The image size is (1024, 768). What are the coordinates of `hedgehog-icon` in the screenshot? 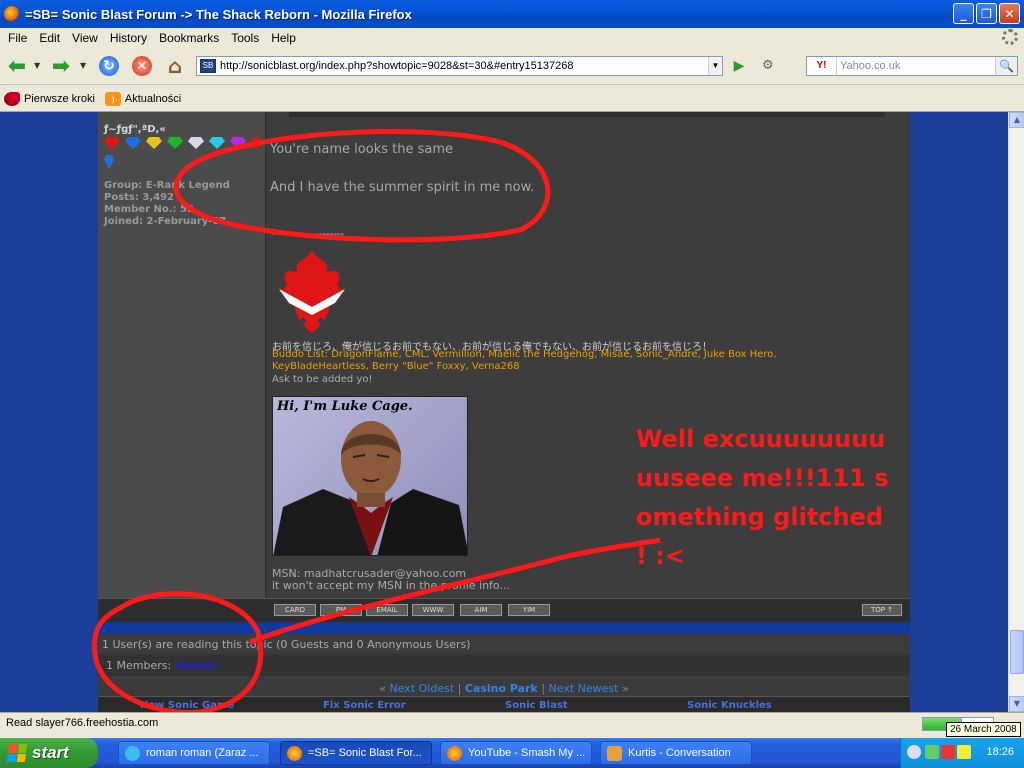 It's located at (12, 98).